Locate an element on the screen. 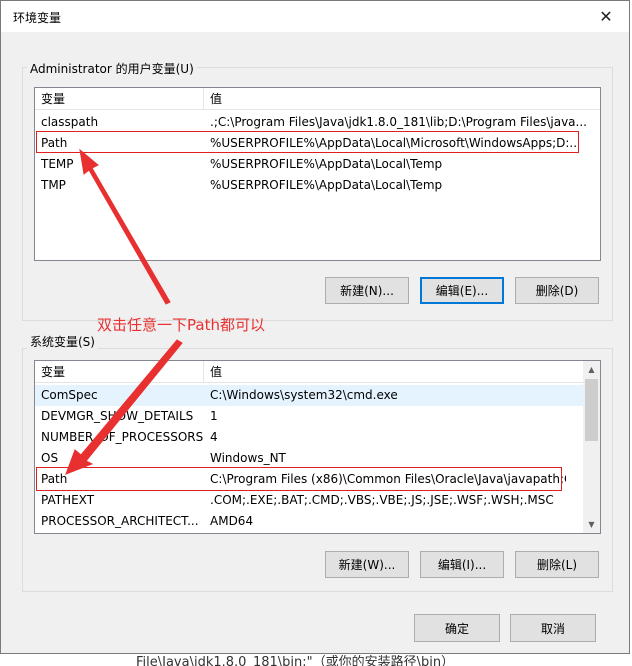 Image resolution: width=632 pixels, height=666 pixels. system-row-devmgr: DEVMGR_SHOW_DETAILS 1 is located at coordinates (309, 416).